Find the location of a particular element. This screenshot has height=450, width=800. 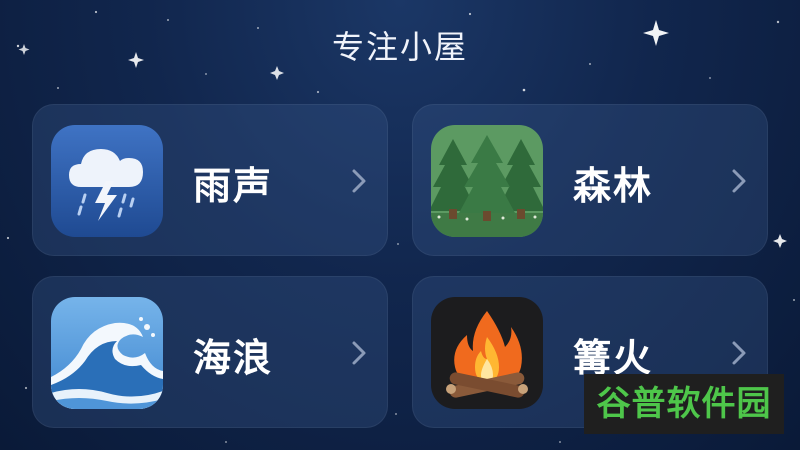

card-label-rain: 雨声 is located at coordinates (233, 186).